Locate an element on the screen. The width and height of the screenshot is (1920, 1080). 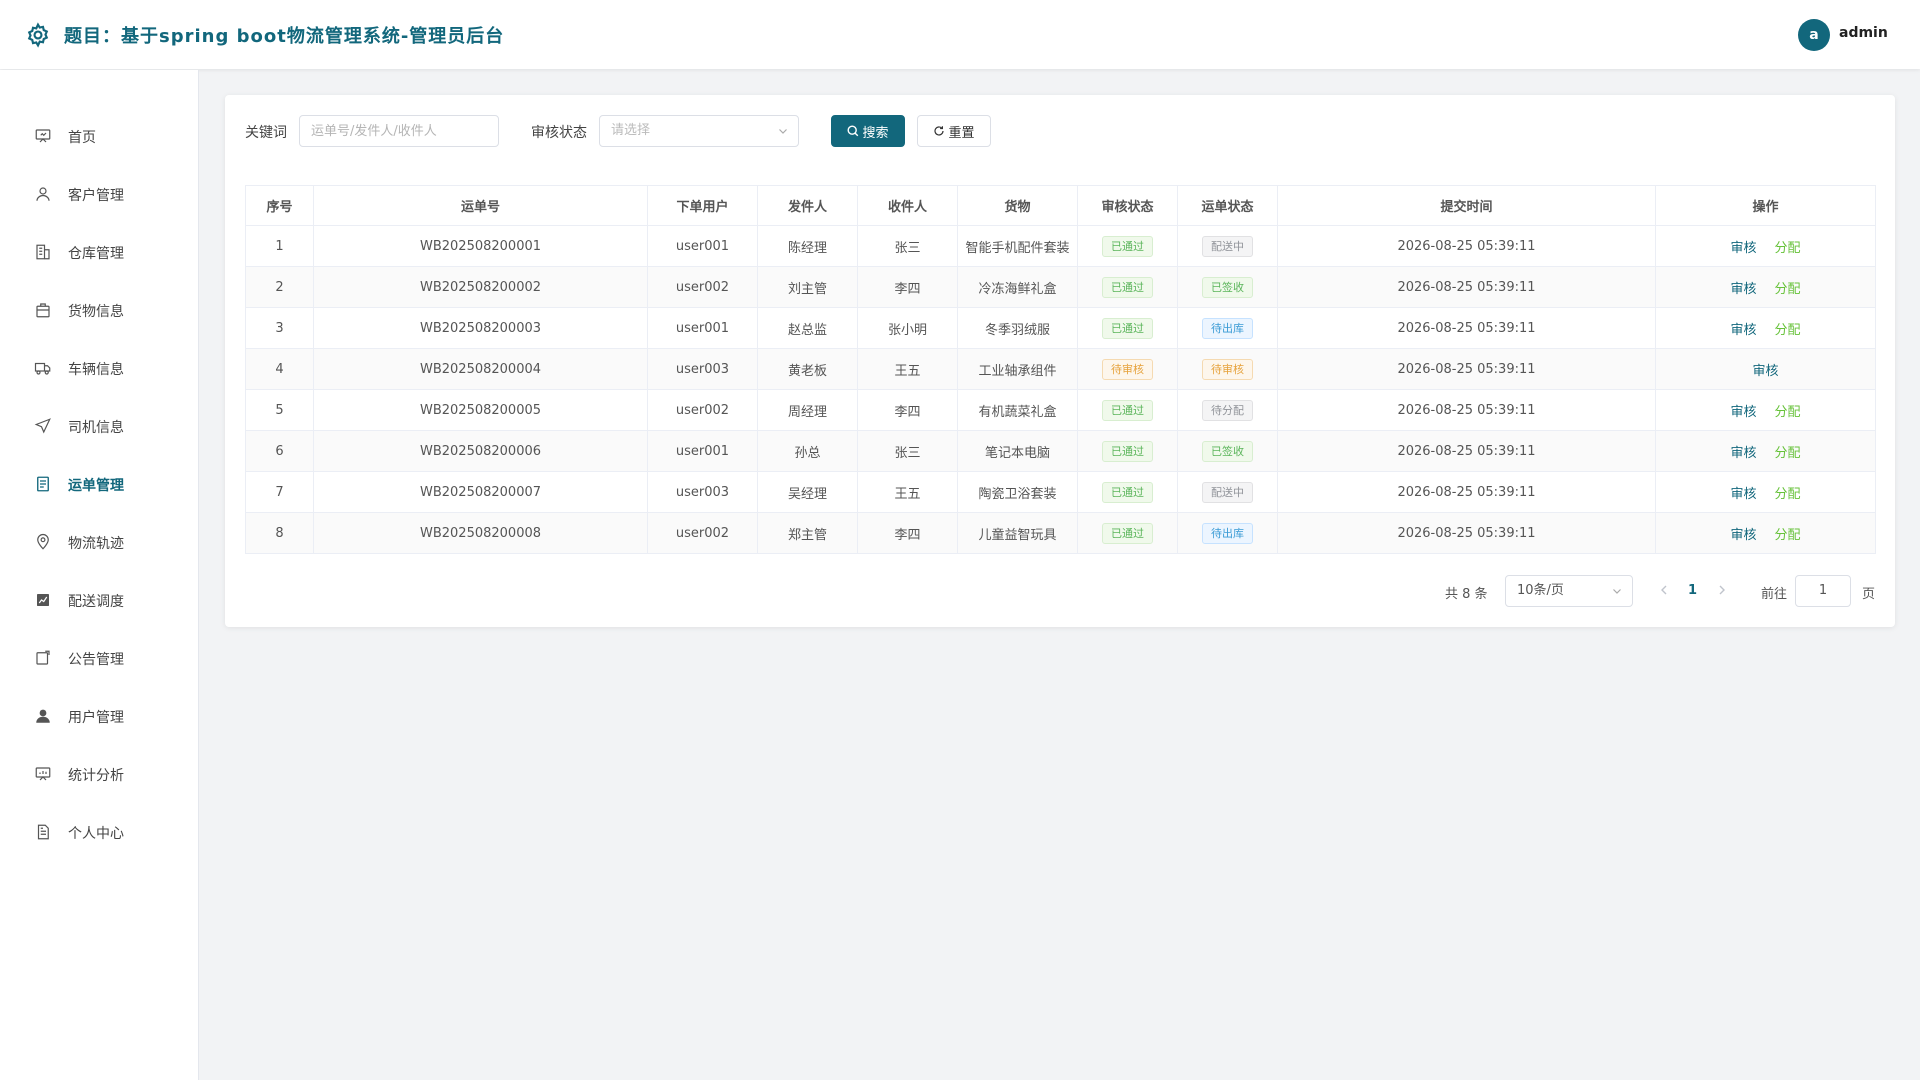
cell-no: 1 is located at coordinates (279, 246).